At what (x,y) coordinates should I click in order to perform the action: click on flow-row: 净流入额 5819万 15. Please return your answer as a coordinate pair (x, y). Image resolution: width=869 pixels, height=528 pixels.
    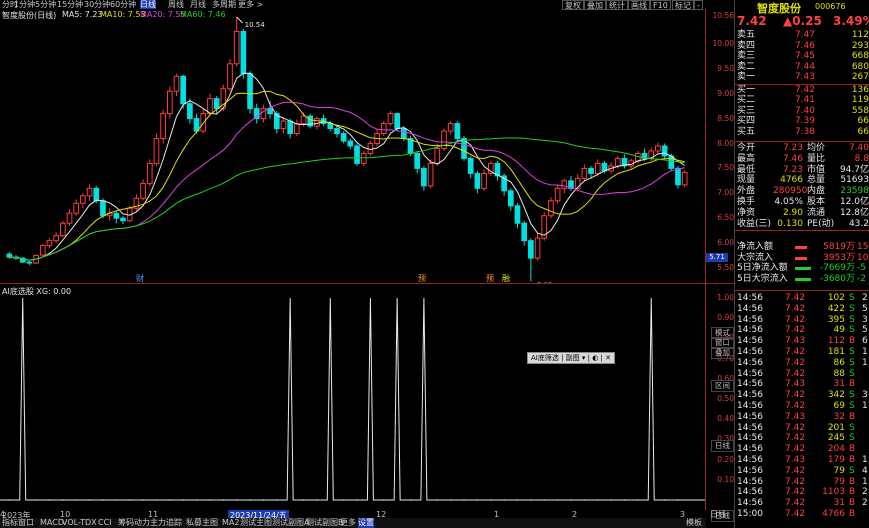
    Looking at the image, I should click on (802, 247).